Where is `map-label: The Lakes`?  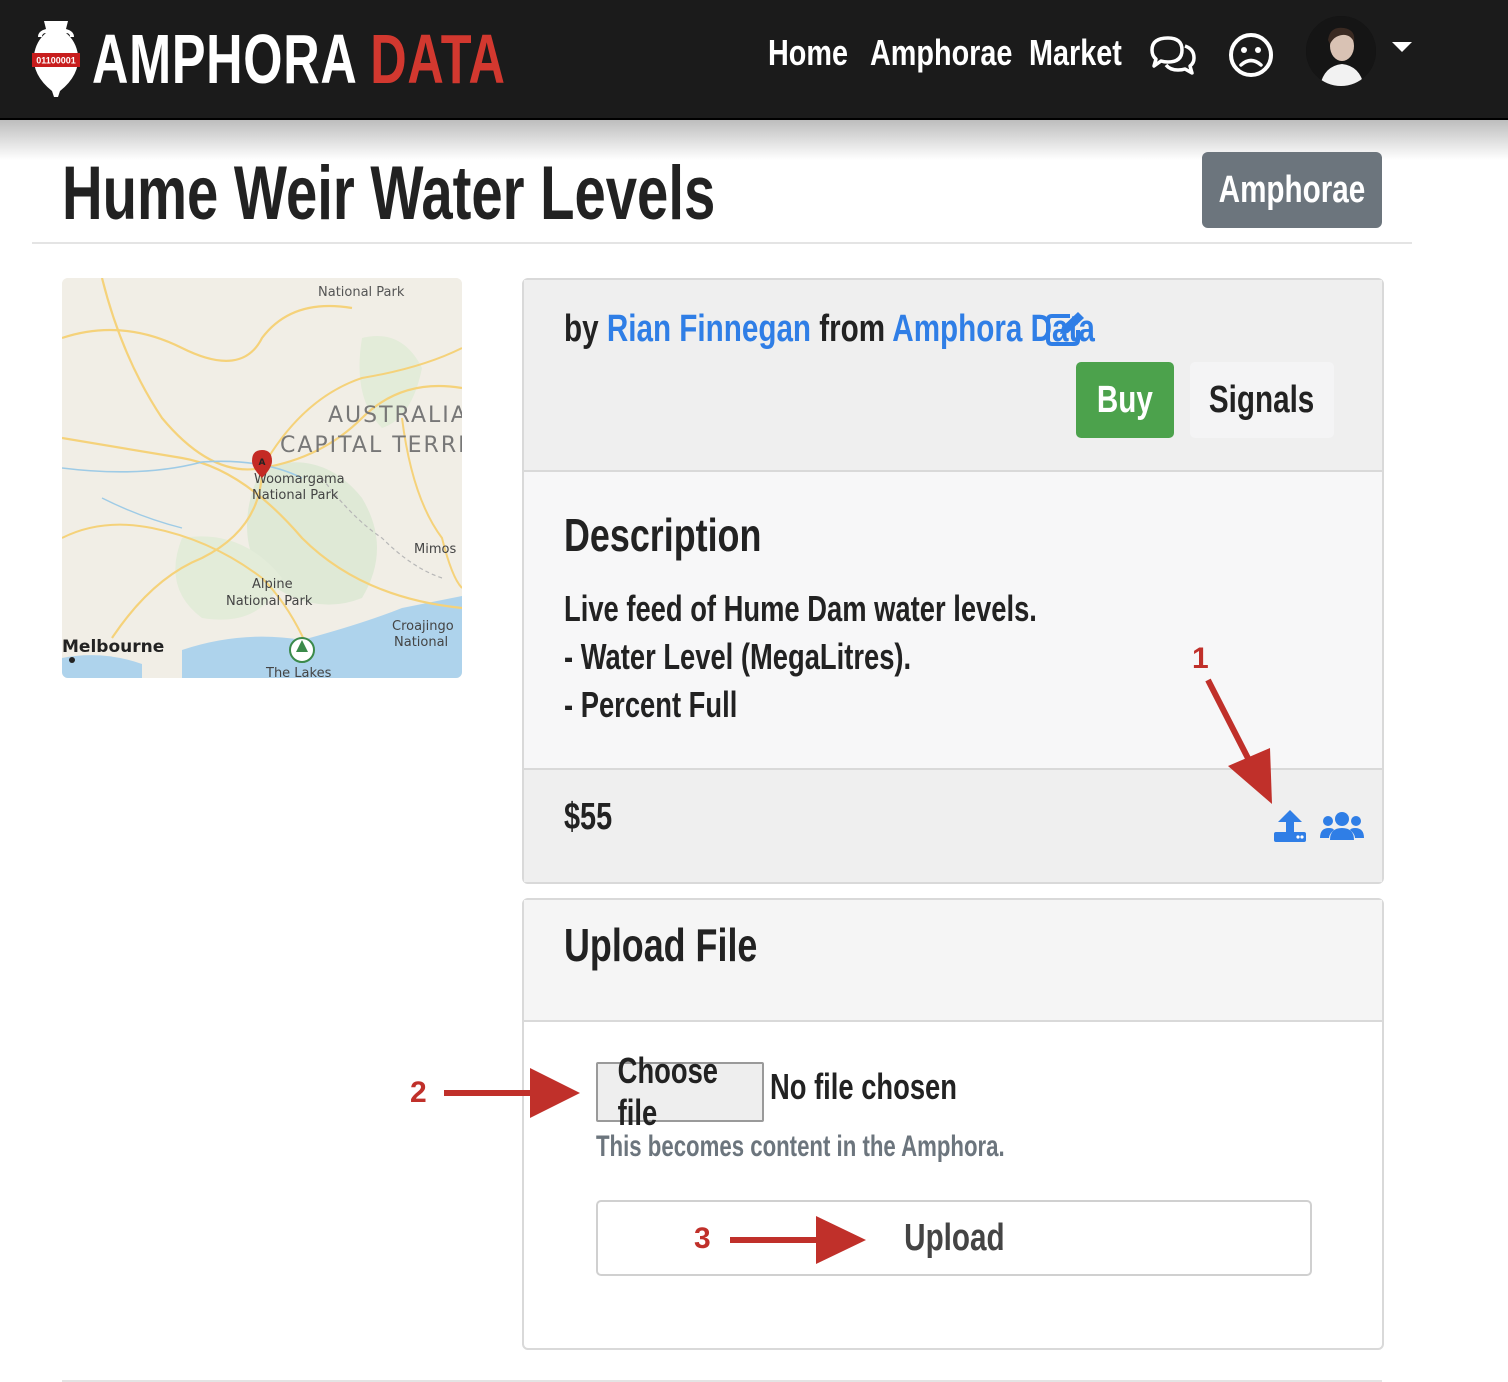 map-label: The Lakes is located at coordinates (298, 672).